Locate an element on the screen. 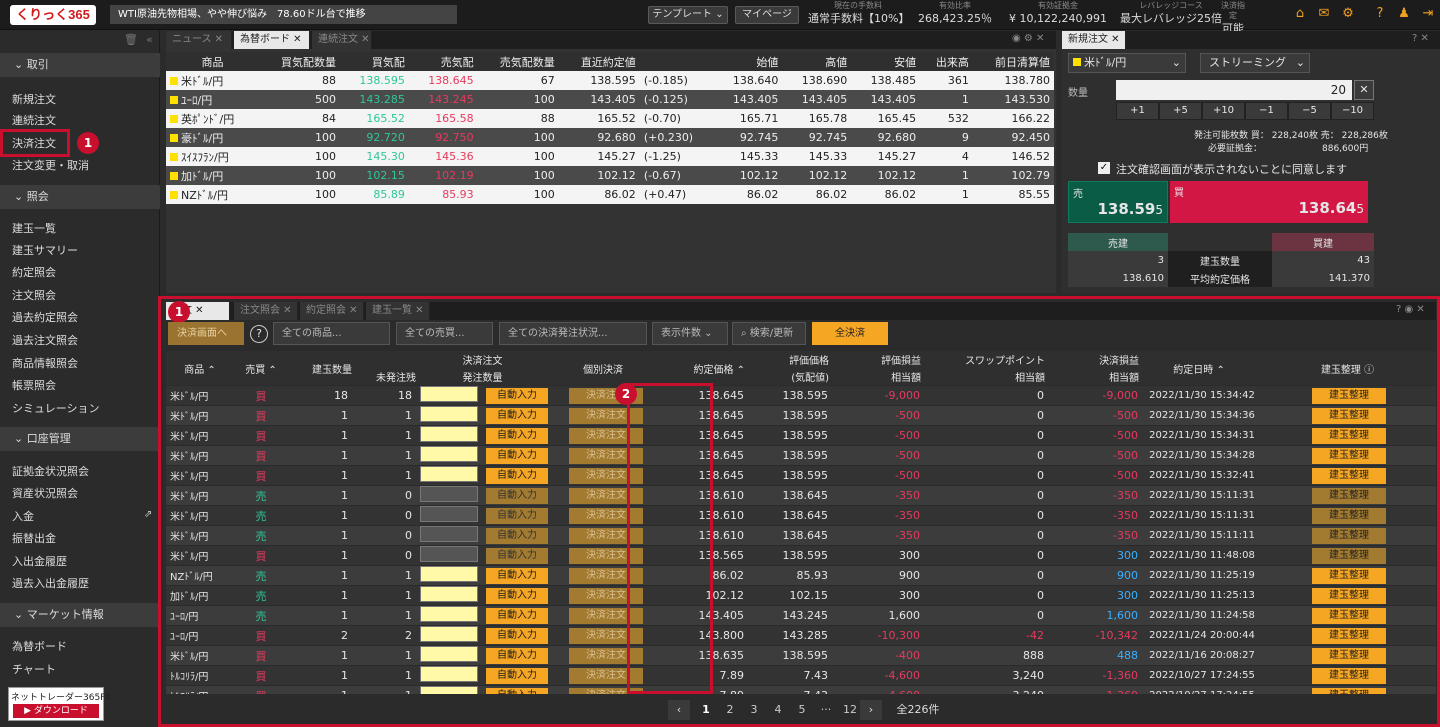 Image resolution: width=1440 pixels, height=727 pixels. brand-logo: くりっく365 is located at coordinates (53, 15).